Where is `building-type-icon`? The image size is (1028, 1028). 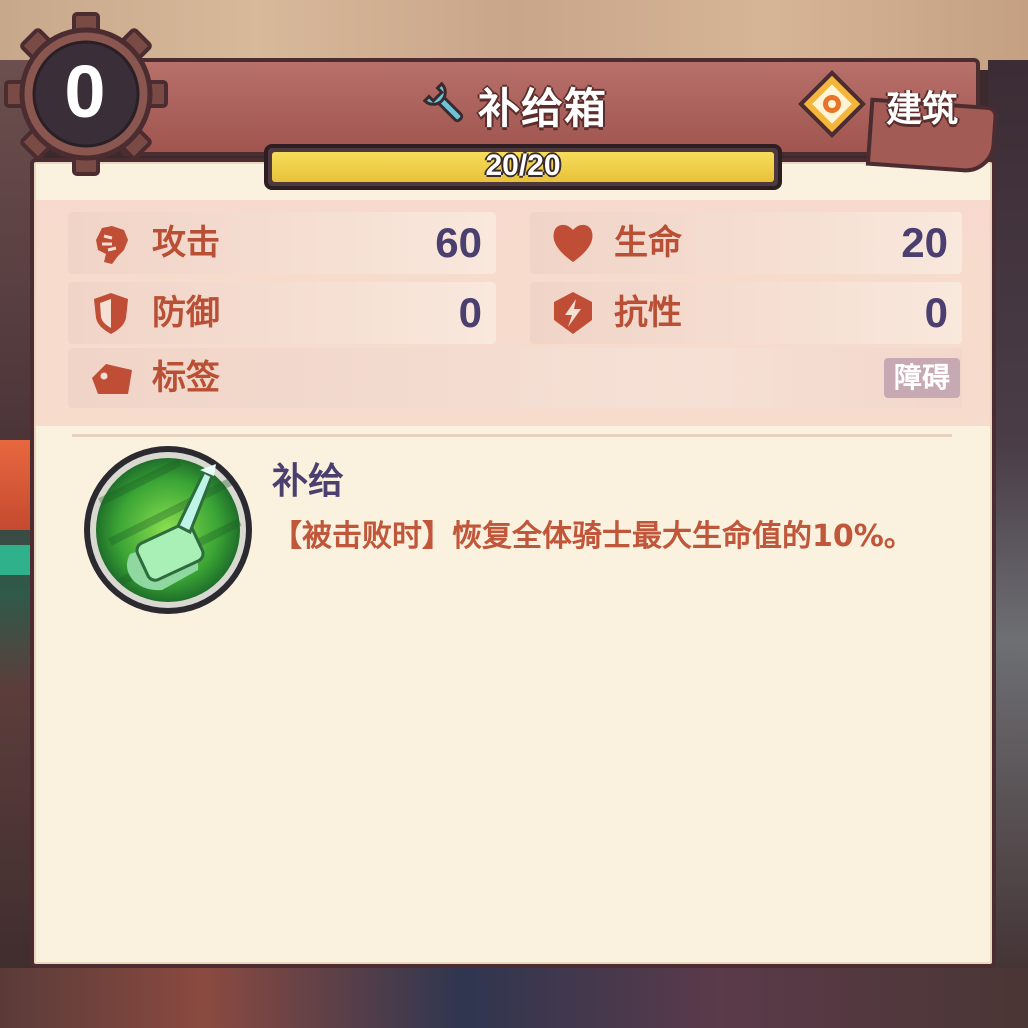 building-type-icon is located at coordinates (832, 104).